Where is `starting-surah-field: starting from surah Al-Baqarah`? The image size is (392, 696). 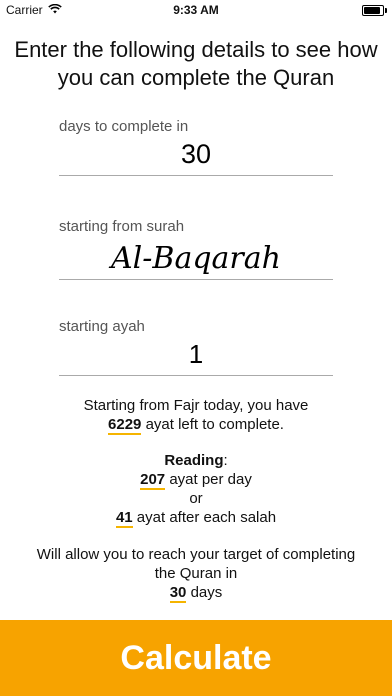 starting-surah-field: starting from surah Al-Baqarah is located at coordinates (196, 249).